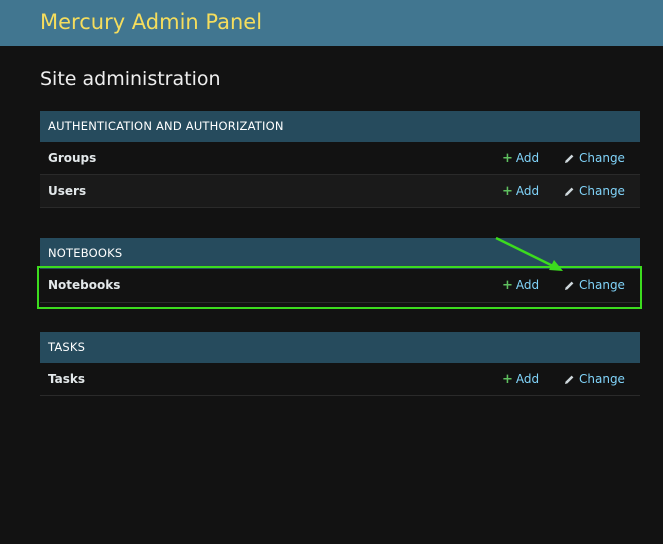 The image size is (663, 544). What do you see at coordinates (340, 379) in the screenshot?
I see `model-row-tasks: Tasks + Add Change` at bounding box center [340, 379].